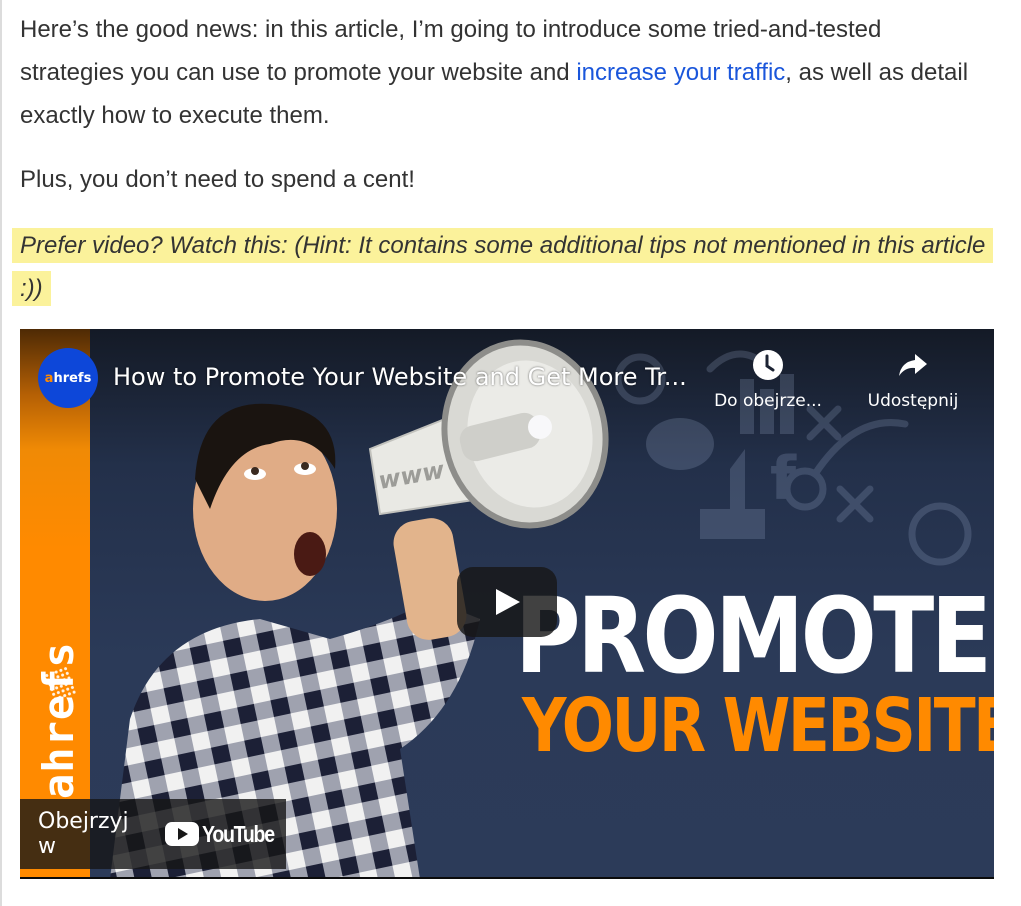  Describe the element at coordinates (72, 378) in the screenshot. I see `channel-logo-text: hrefs` at that location.